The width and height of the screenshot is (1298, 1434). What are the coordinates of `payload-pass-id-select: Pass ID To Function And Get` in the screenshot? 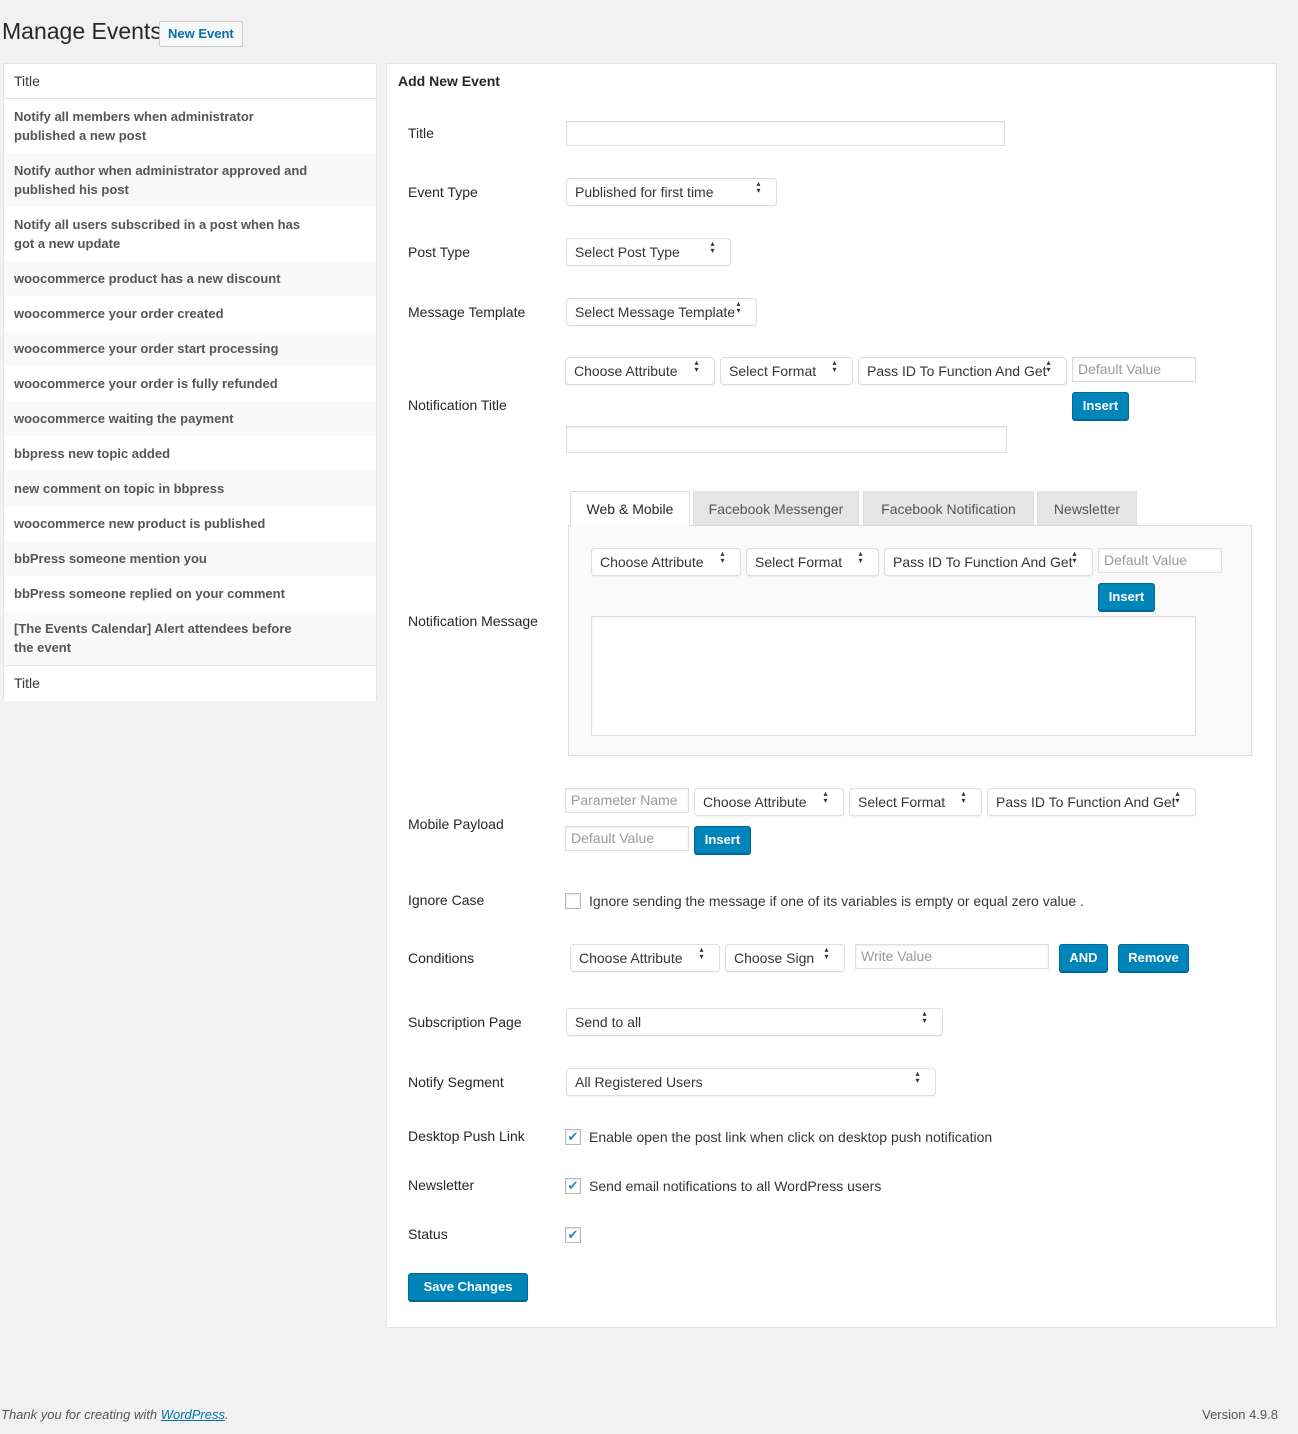 It's located at (1091, 802).